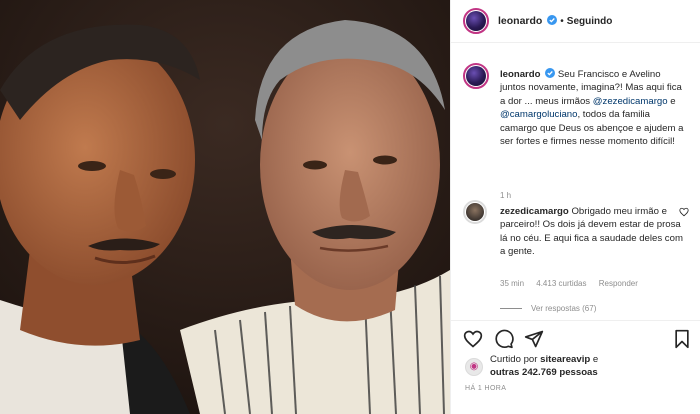  I want to click on comment-time: 35 min, so click(512, 283).